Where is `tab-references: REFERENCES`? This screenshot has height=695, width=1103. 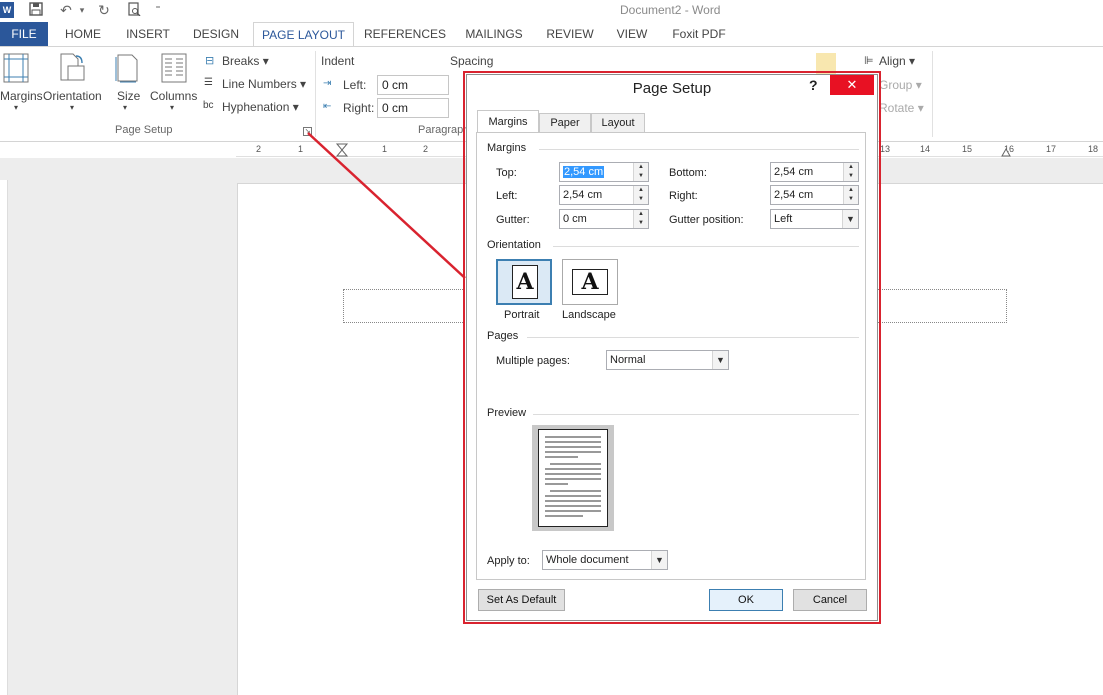 tab-references: REFERENCES is located at coordinates (405, 34).